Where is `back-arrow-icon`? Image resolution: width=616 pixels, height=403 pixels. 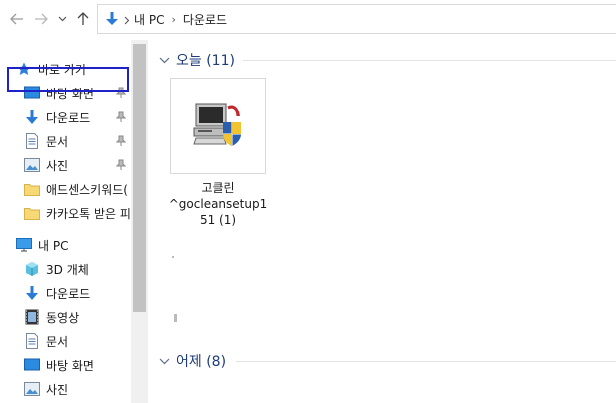 back-arrow-icon is located at coordinates (16, 19).